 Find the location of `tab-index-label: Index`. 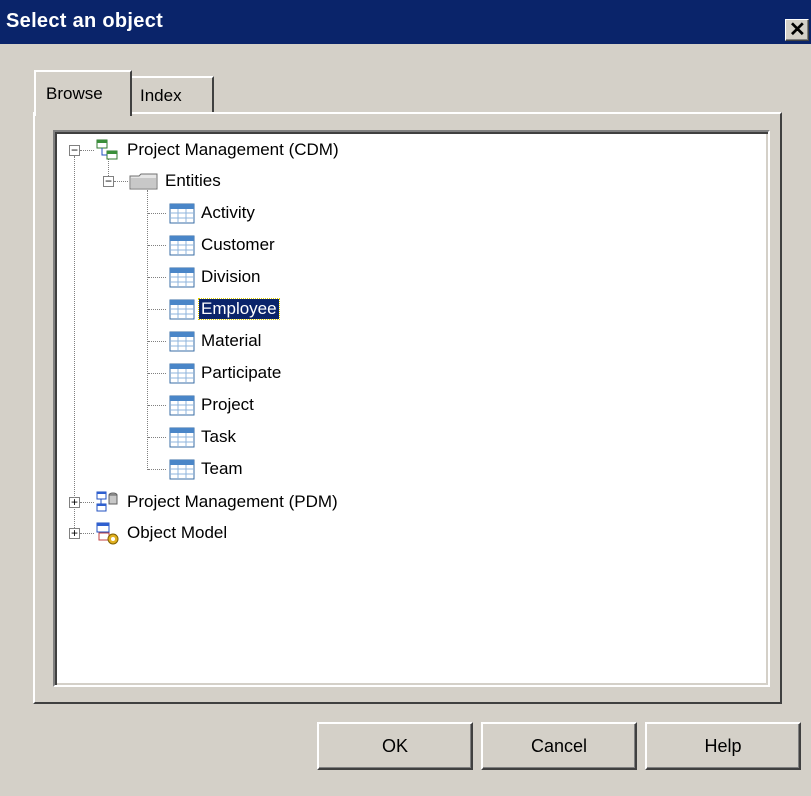

tab-index-label: Index is located at coordinates (161, 95).